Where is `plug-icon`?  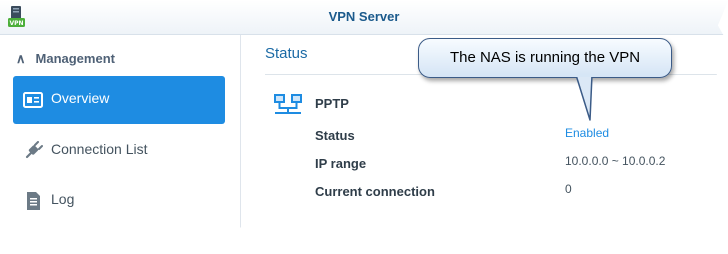
plug-icon is located at coordinates (34, 150).